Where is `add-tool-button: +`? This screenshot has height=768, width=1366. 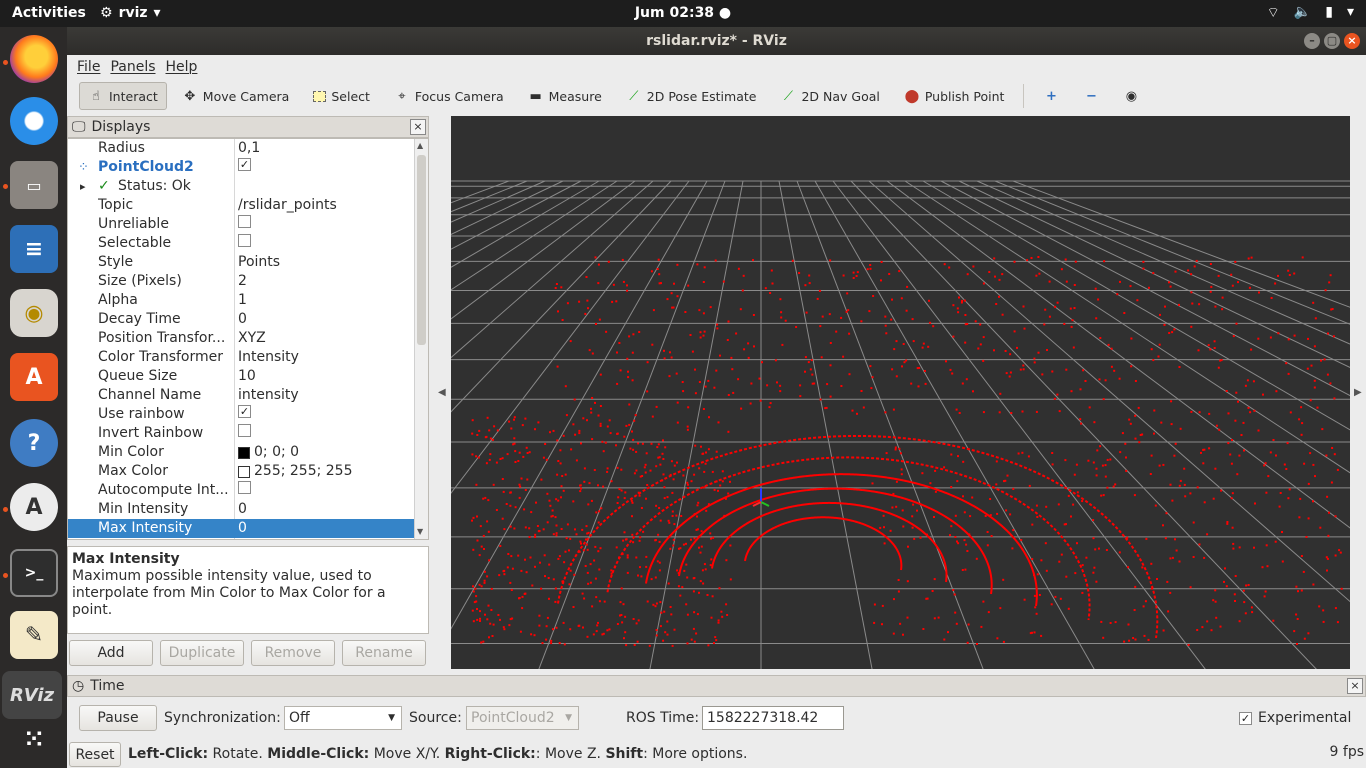
add-tool-button: + is located at coordinates (1051, 96).